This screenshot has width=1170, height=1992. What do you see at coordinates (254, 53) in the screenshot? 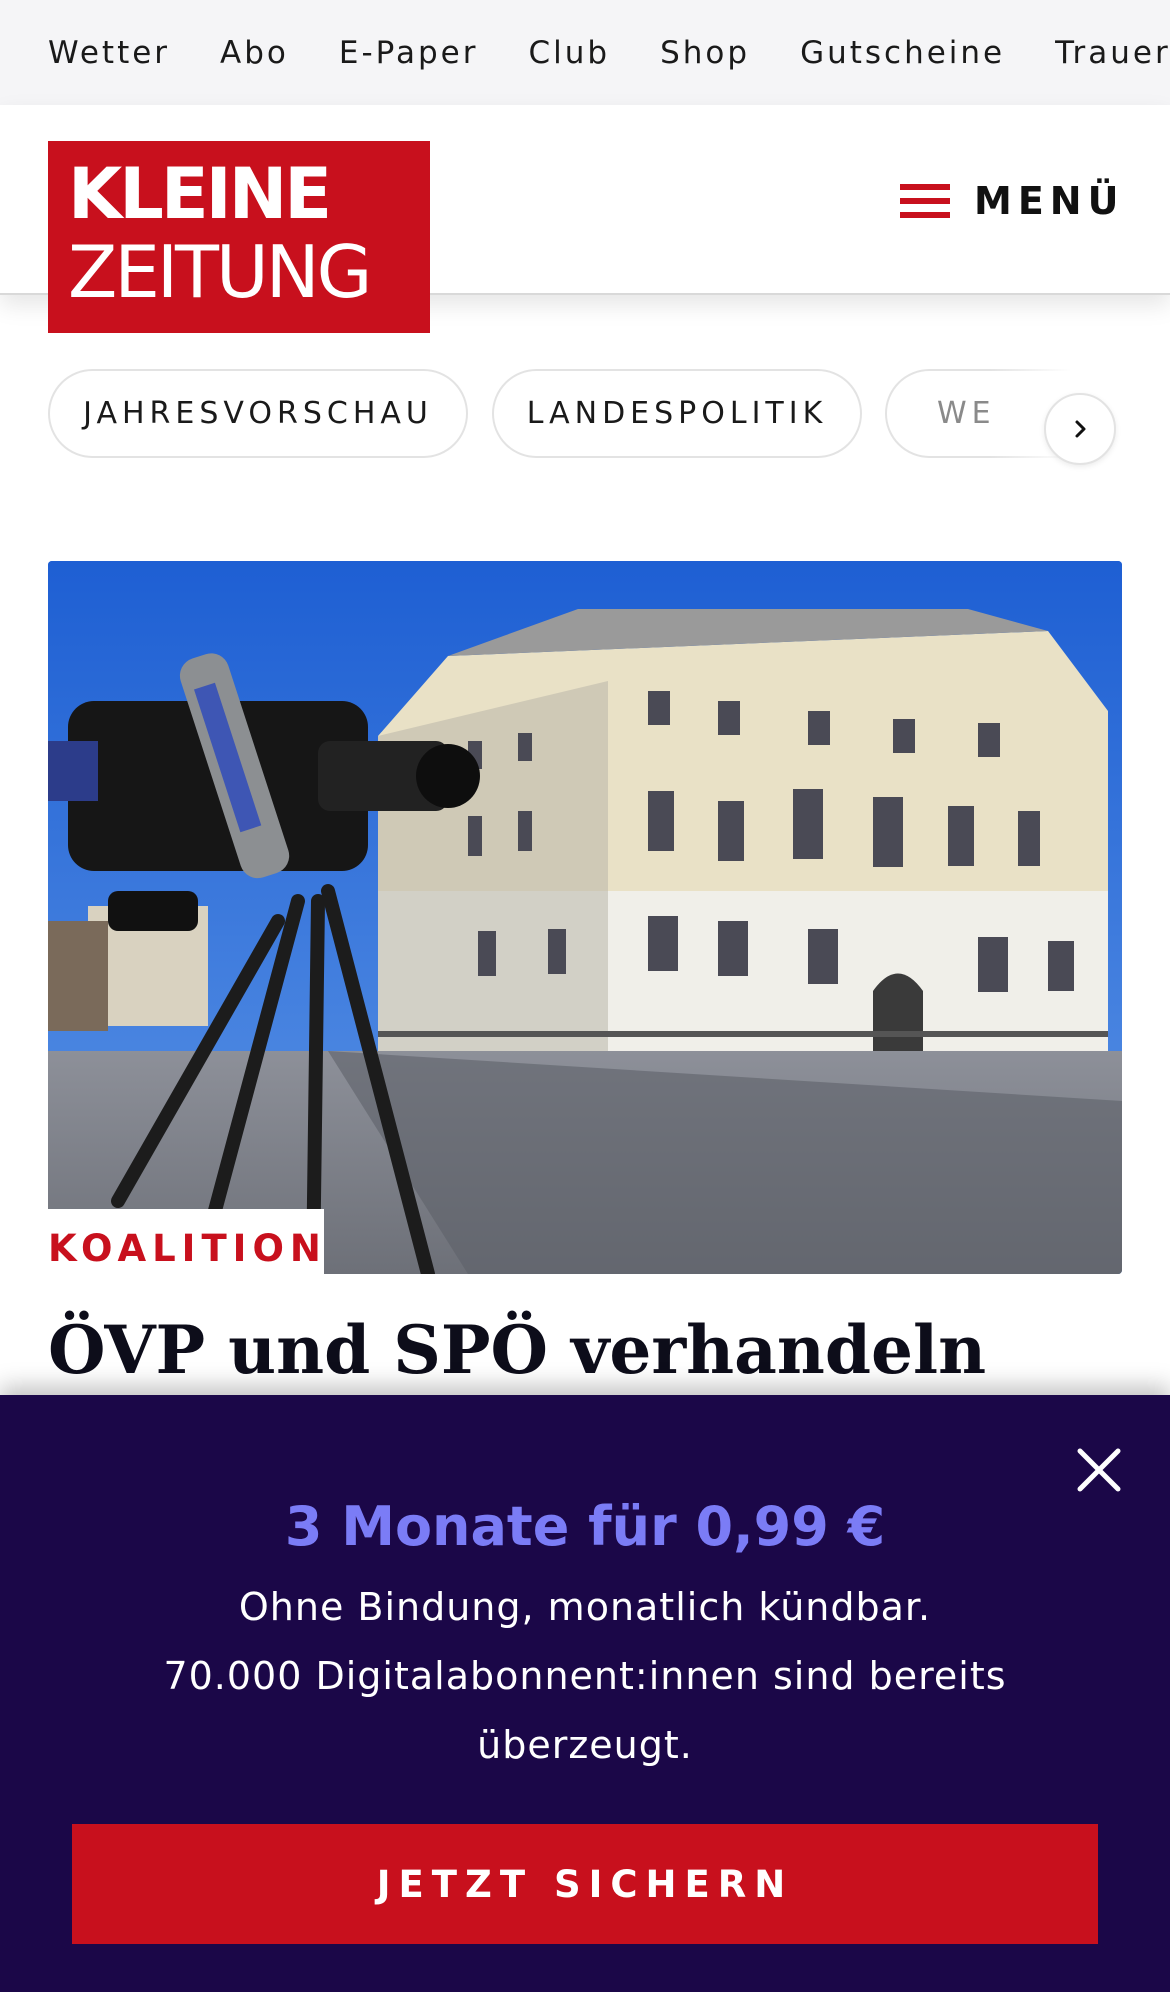
I see `topnav-link-abo: Abo` at bounding box center [254, 53].